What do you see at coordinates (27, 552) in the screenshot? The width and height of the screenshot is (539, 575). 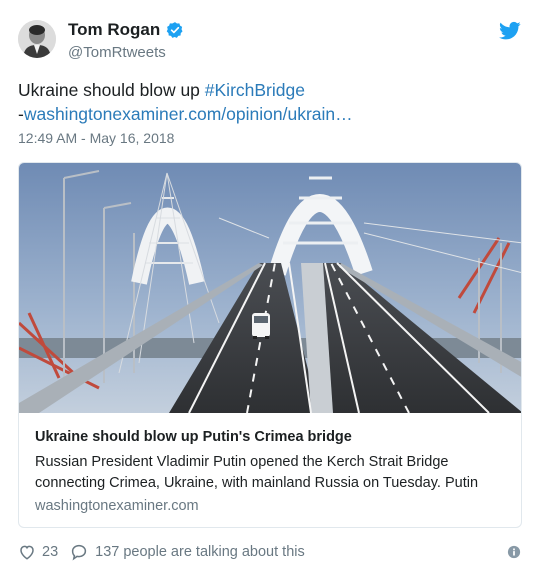 I see `heart-icon` at bounding box center [27, 552].